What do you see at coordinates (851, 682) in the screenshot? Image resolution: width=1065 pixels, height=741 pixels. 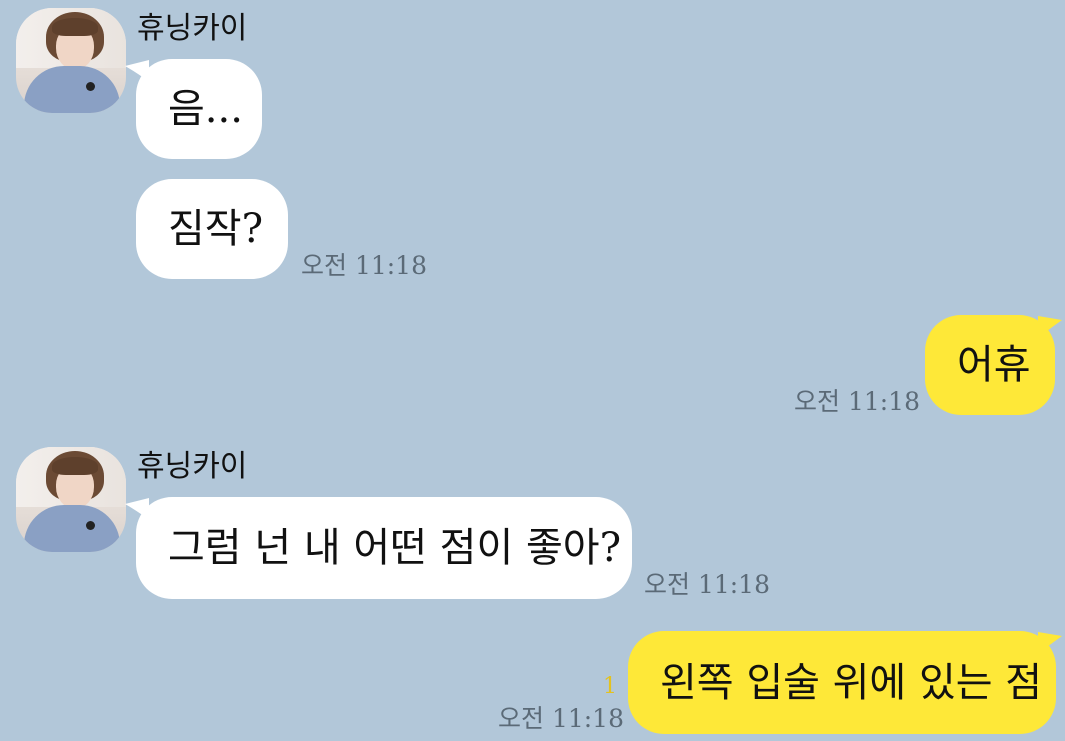 I see `message-text: 왼쪽 입술 위에 있는 점` at bounding box center [851, 682].